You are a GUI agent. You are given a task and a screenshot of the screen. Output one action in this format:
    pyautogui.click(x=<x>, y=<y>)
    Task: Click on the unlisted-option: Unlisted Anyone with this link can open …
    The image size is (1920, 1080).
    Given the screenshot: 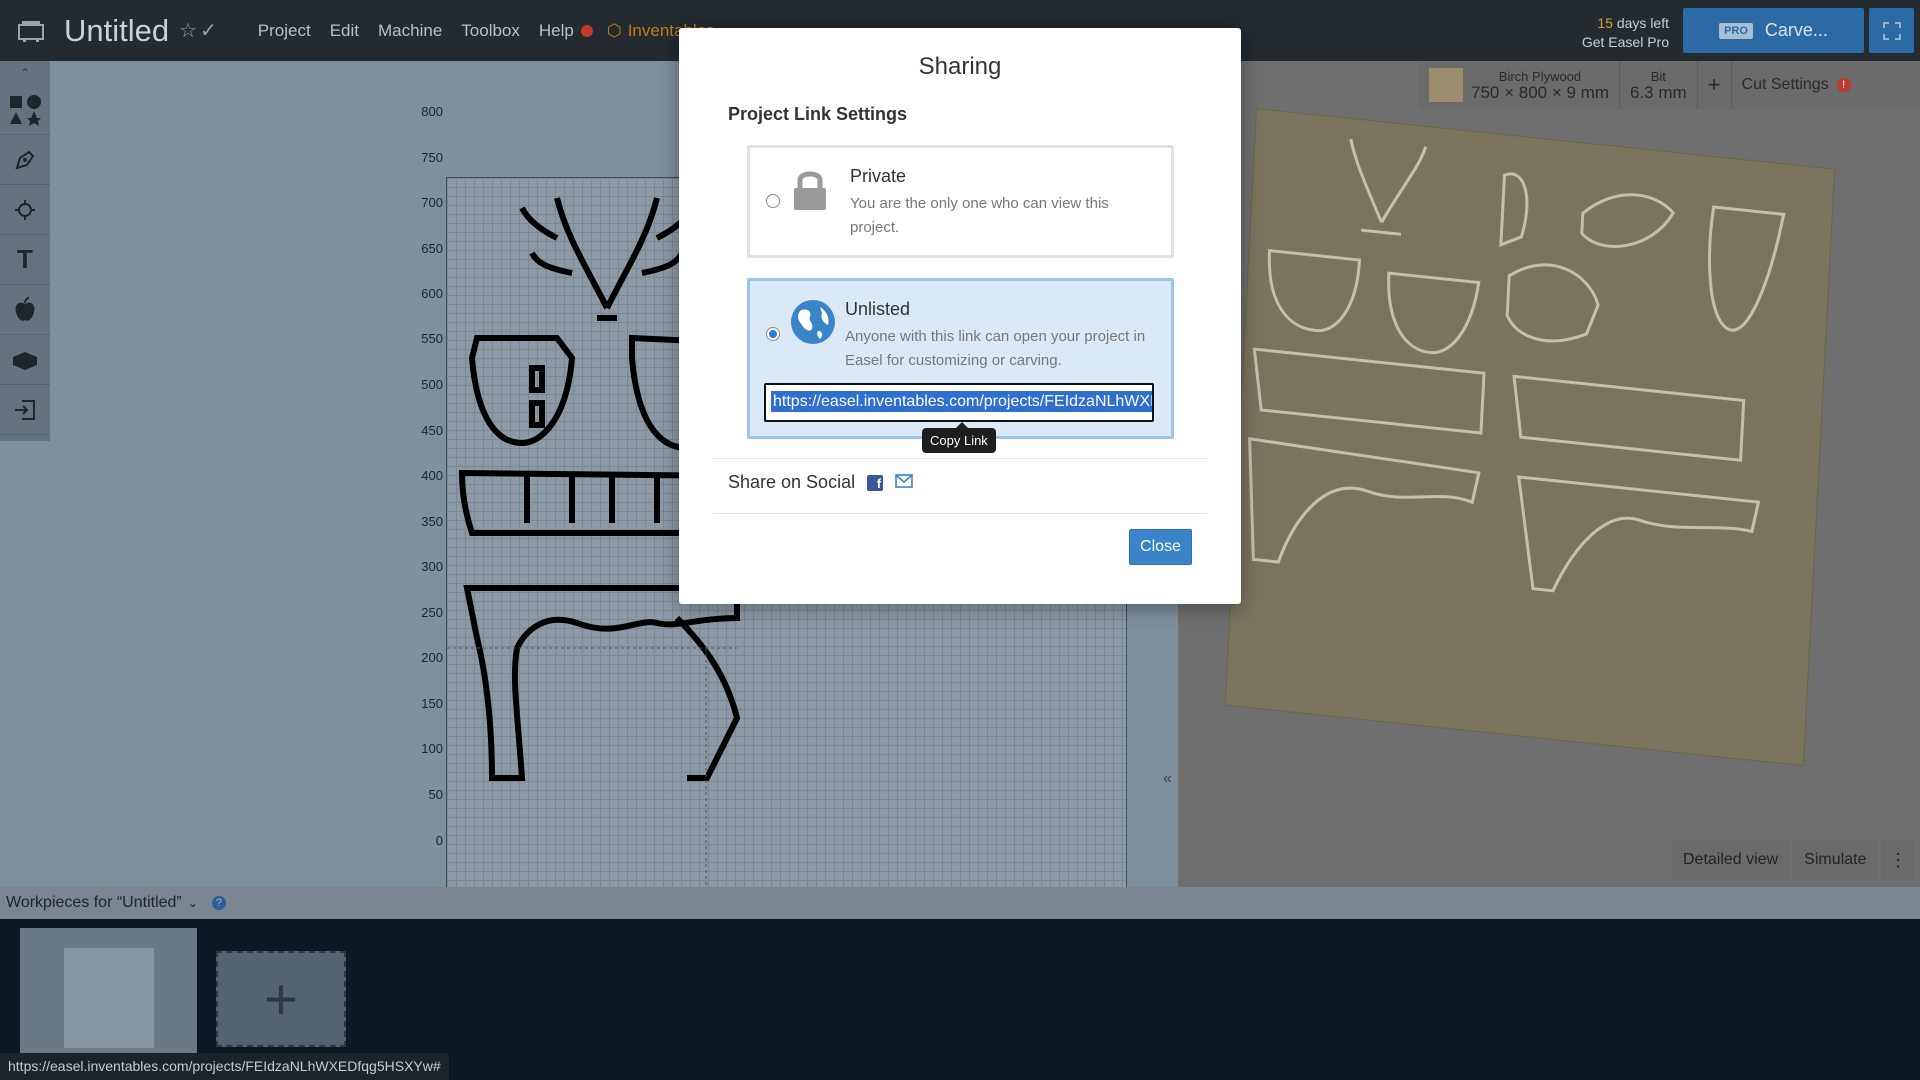 What is the action you would take?
    pyautogui.click(x=960, y=358)
    